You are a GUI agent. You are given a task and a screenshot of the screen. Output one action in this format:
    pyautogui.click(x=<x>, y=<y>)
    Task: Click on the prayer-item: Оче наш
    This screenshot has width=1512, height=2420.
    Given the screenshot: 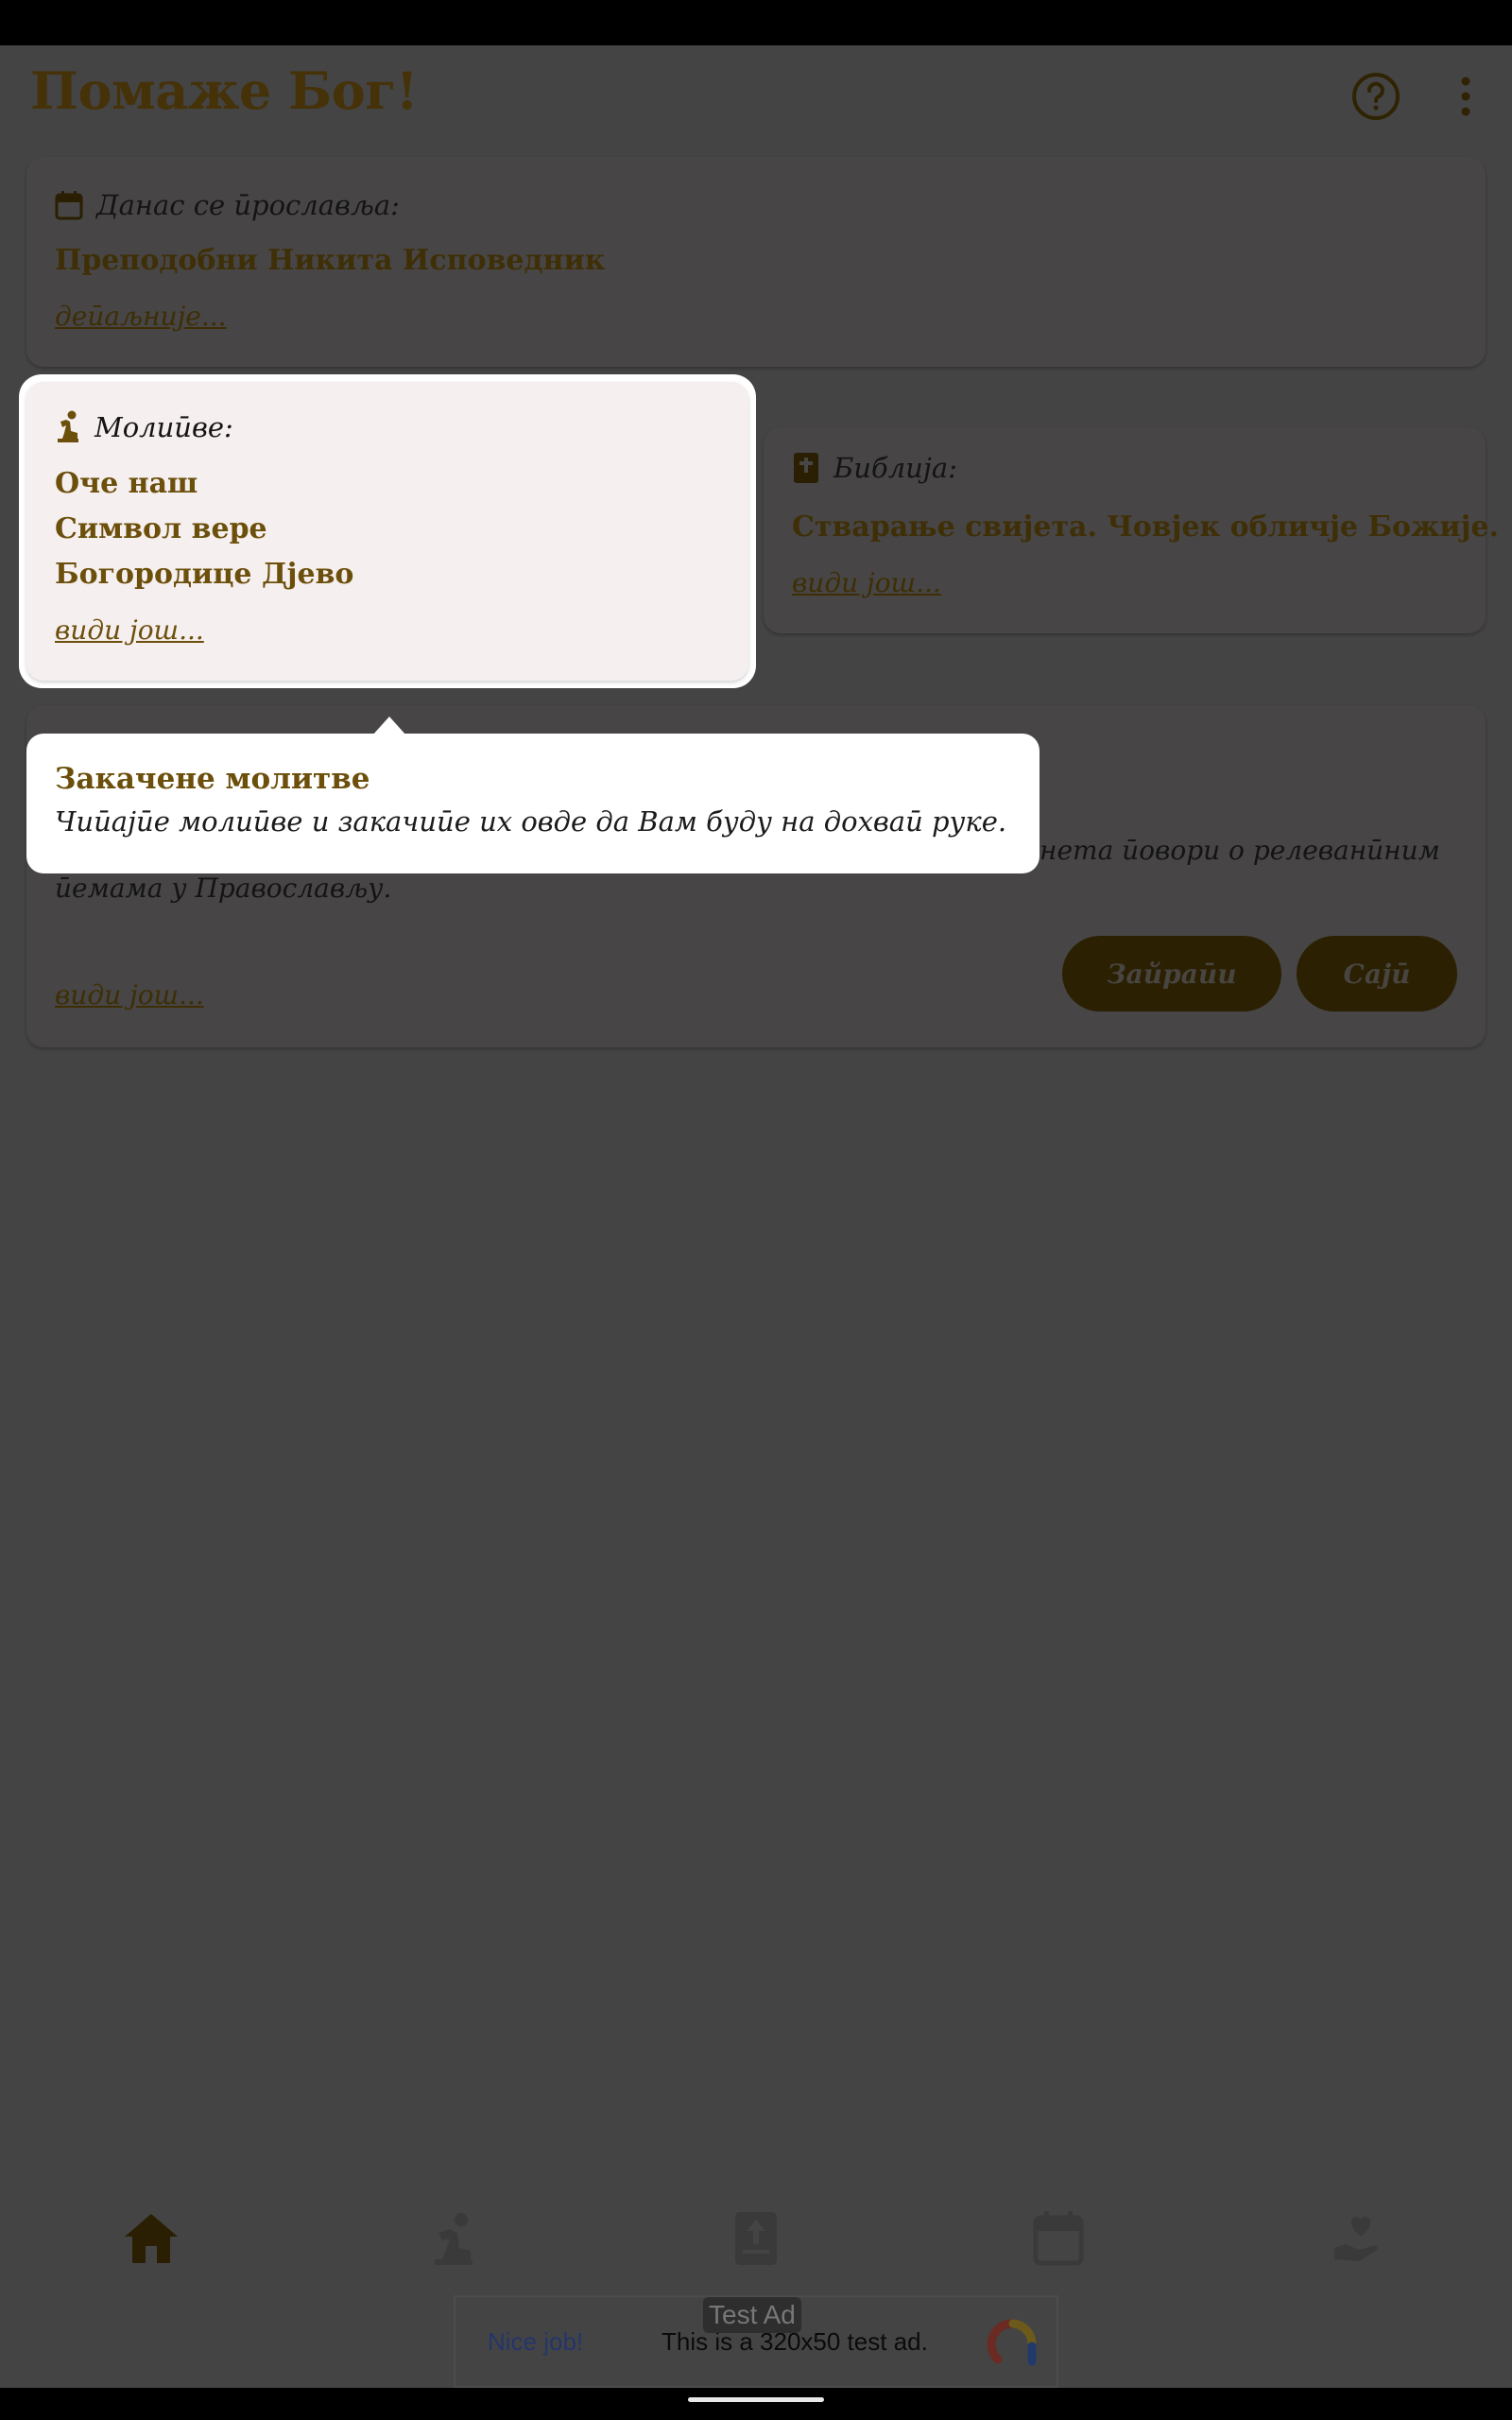 What is the action you would take?
    pyautogui.click(x=126, y=483)
    